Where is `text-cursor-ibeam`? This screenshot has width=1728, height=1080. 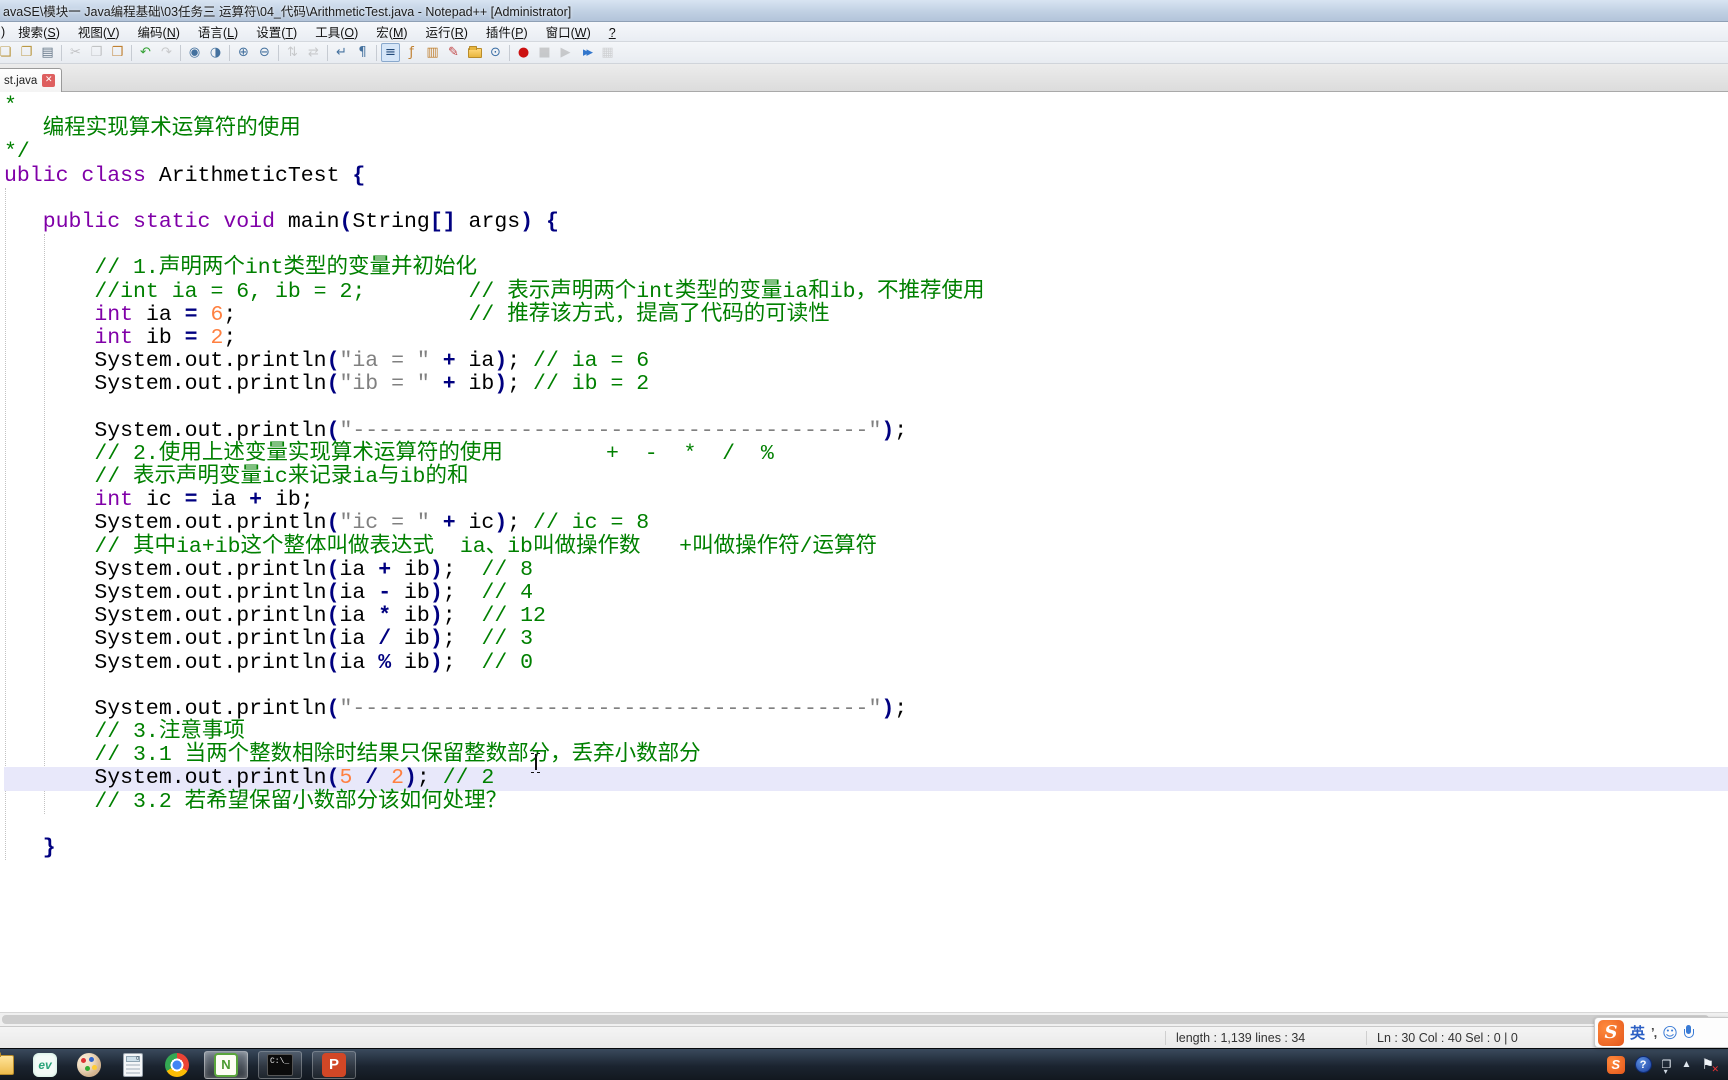
text-cursor-ibeam is located at coordinates (535, 762).